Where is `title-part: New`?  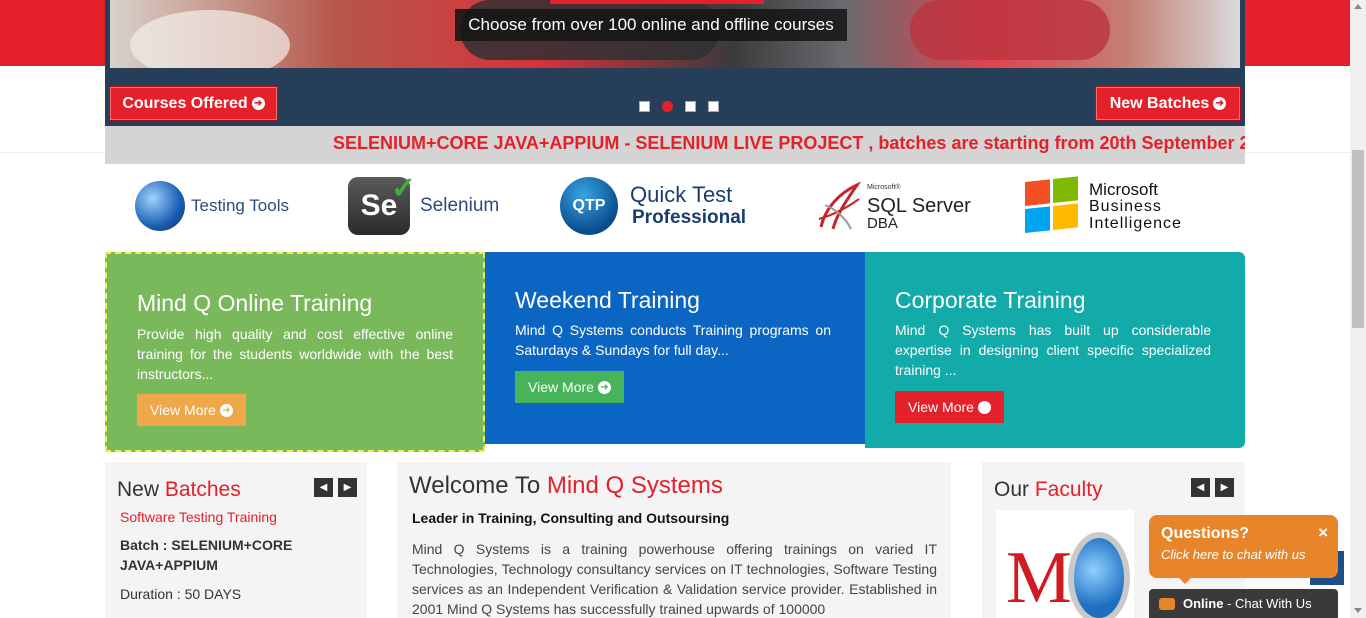 title-part: New is located at coordinates (138, 489).